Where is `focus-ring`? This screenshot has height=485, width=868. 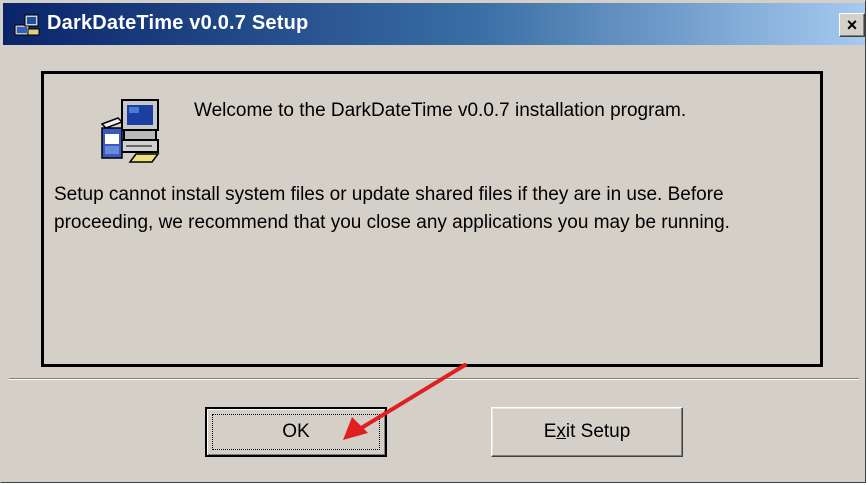 focus-ring is located at coordinates (296, 432).